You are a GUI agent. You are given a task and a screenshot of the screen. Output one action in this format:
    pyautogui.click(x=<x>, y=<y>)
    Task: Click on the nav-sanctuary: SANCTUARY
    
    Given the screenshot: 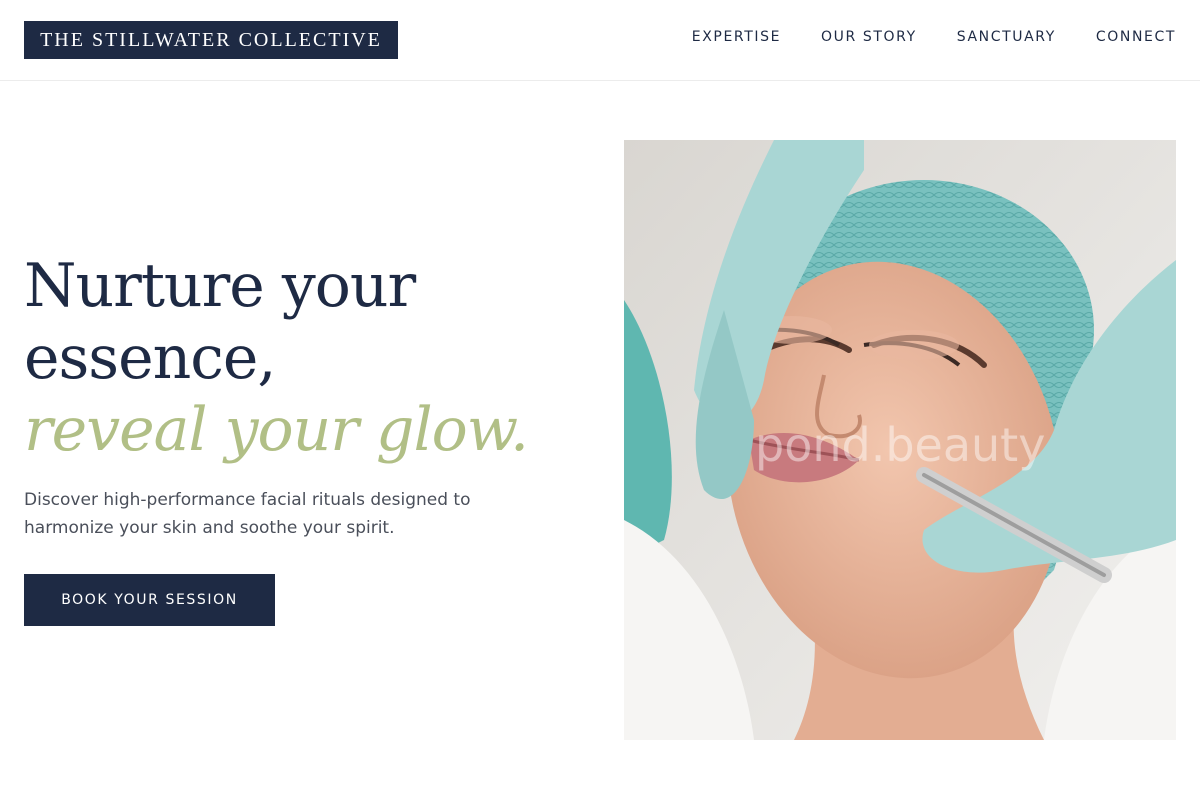 What is the action you would take?
    pyautogui.click(x=1006, y=37)
    